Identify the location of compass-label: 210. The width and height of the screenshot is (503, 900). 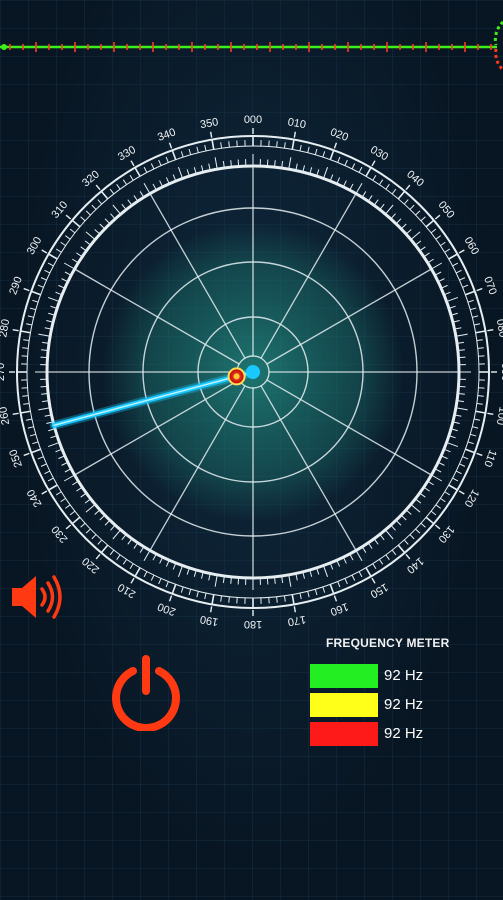
(127, 591).